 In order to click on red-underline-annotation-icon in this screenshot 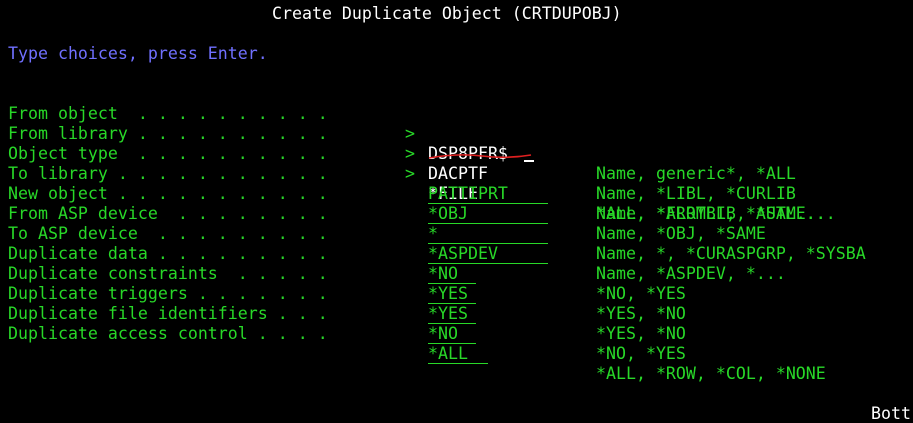, I will do `click(480, 156)`.